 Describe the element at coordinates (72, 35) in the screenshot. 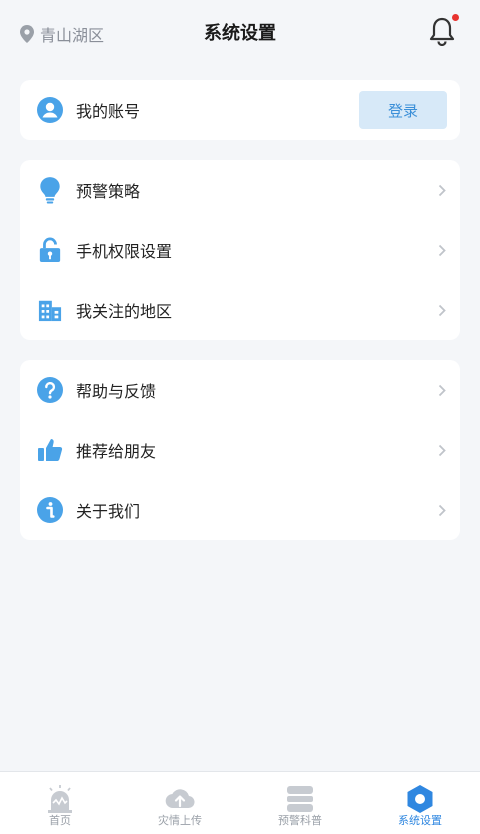

I see `location-label: 青山湖区` at that location.